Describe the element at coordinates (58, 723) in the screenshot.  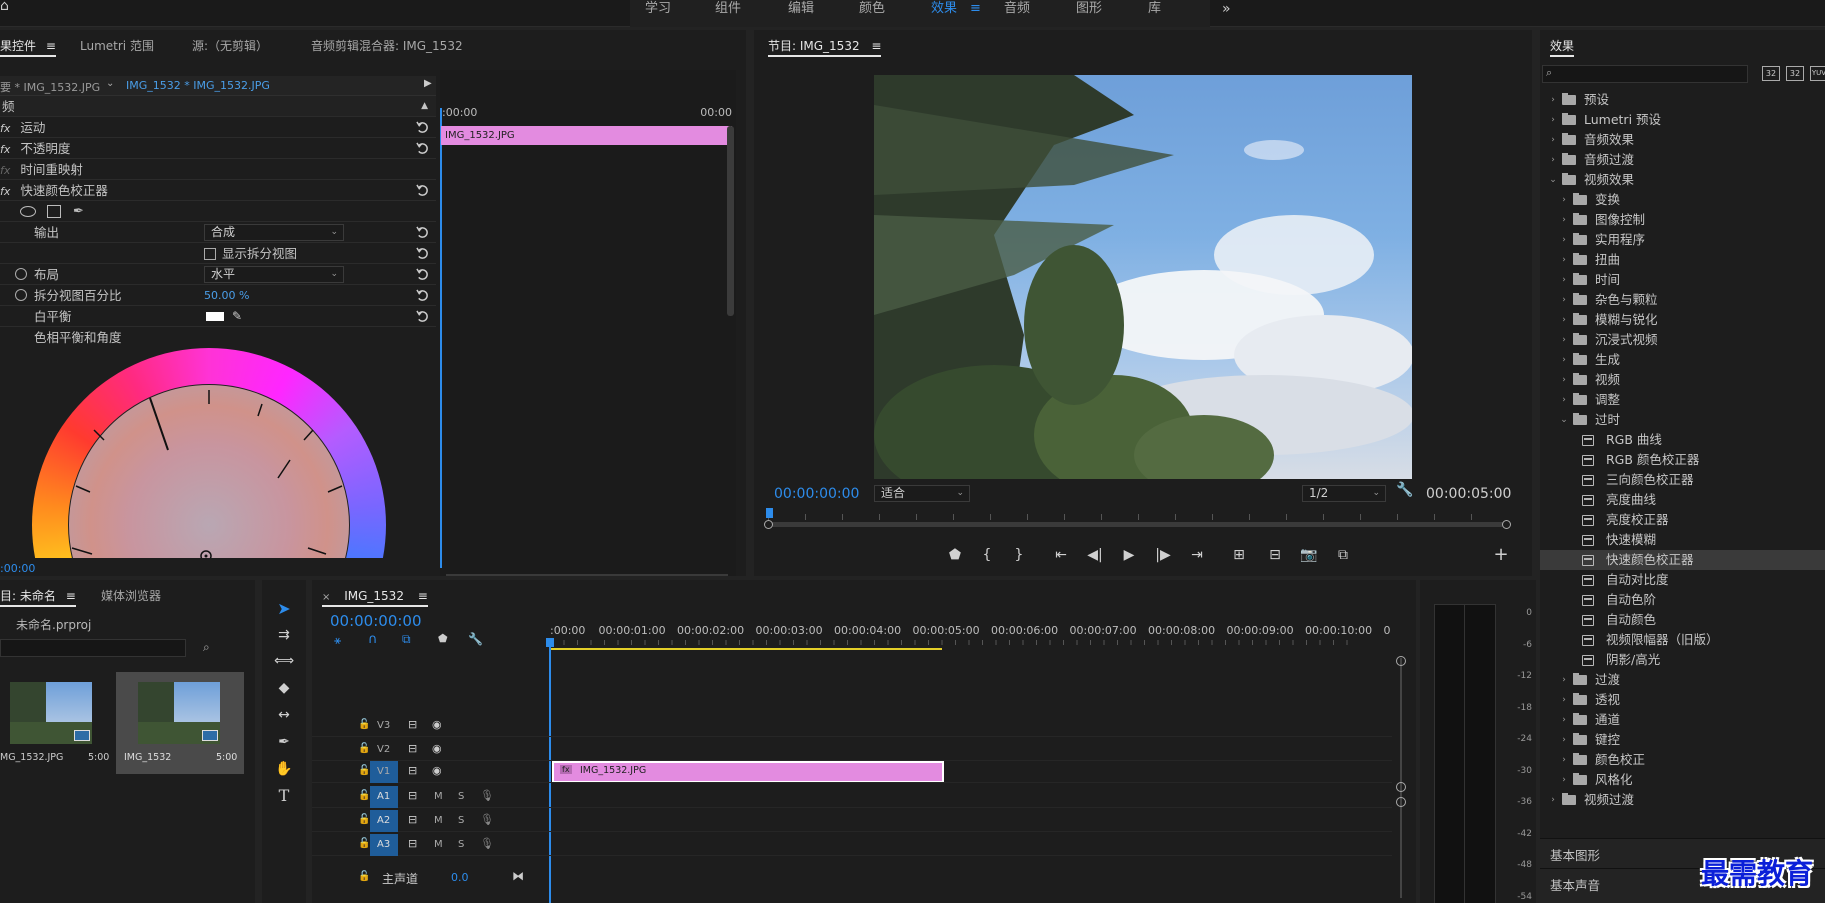
I see `project-item-image: MG_1532.JPG 5:00` at that location.